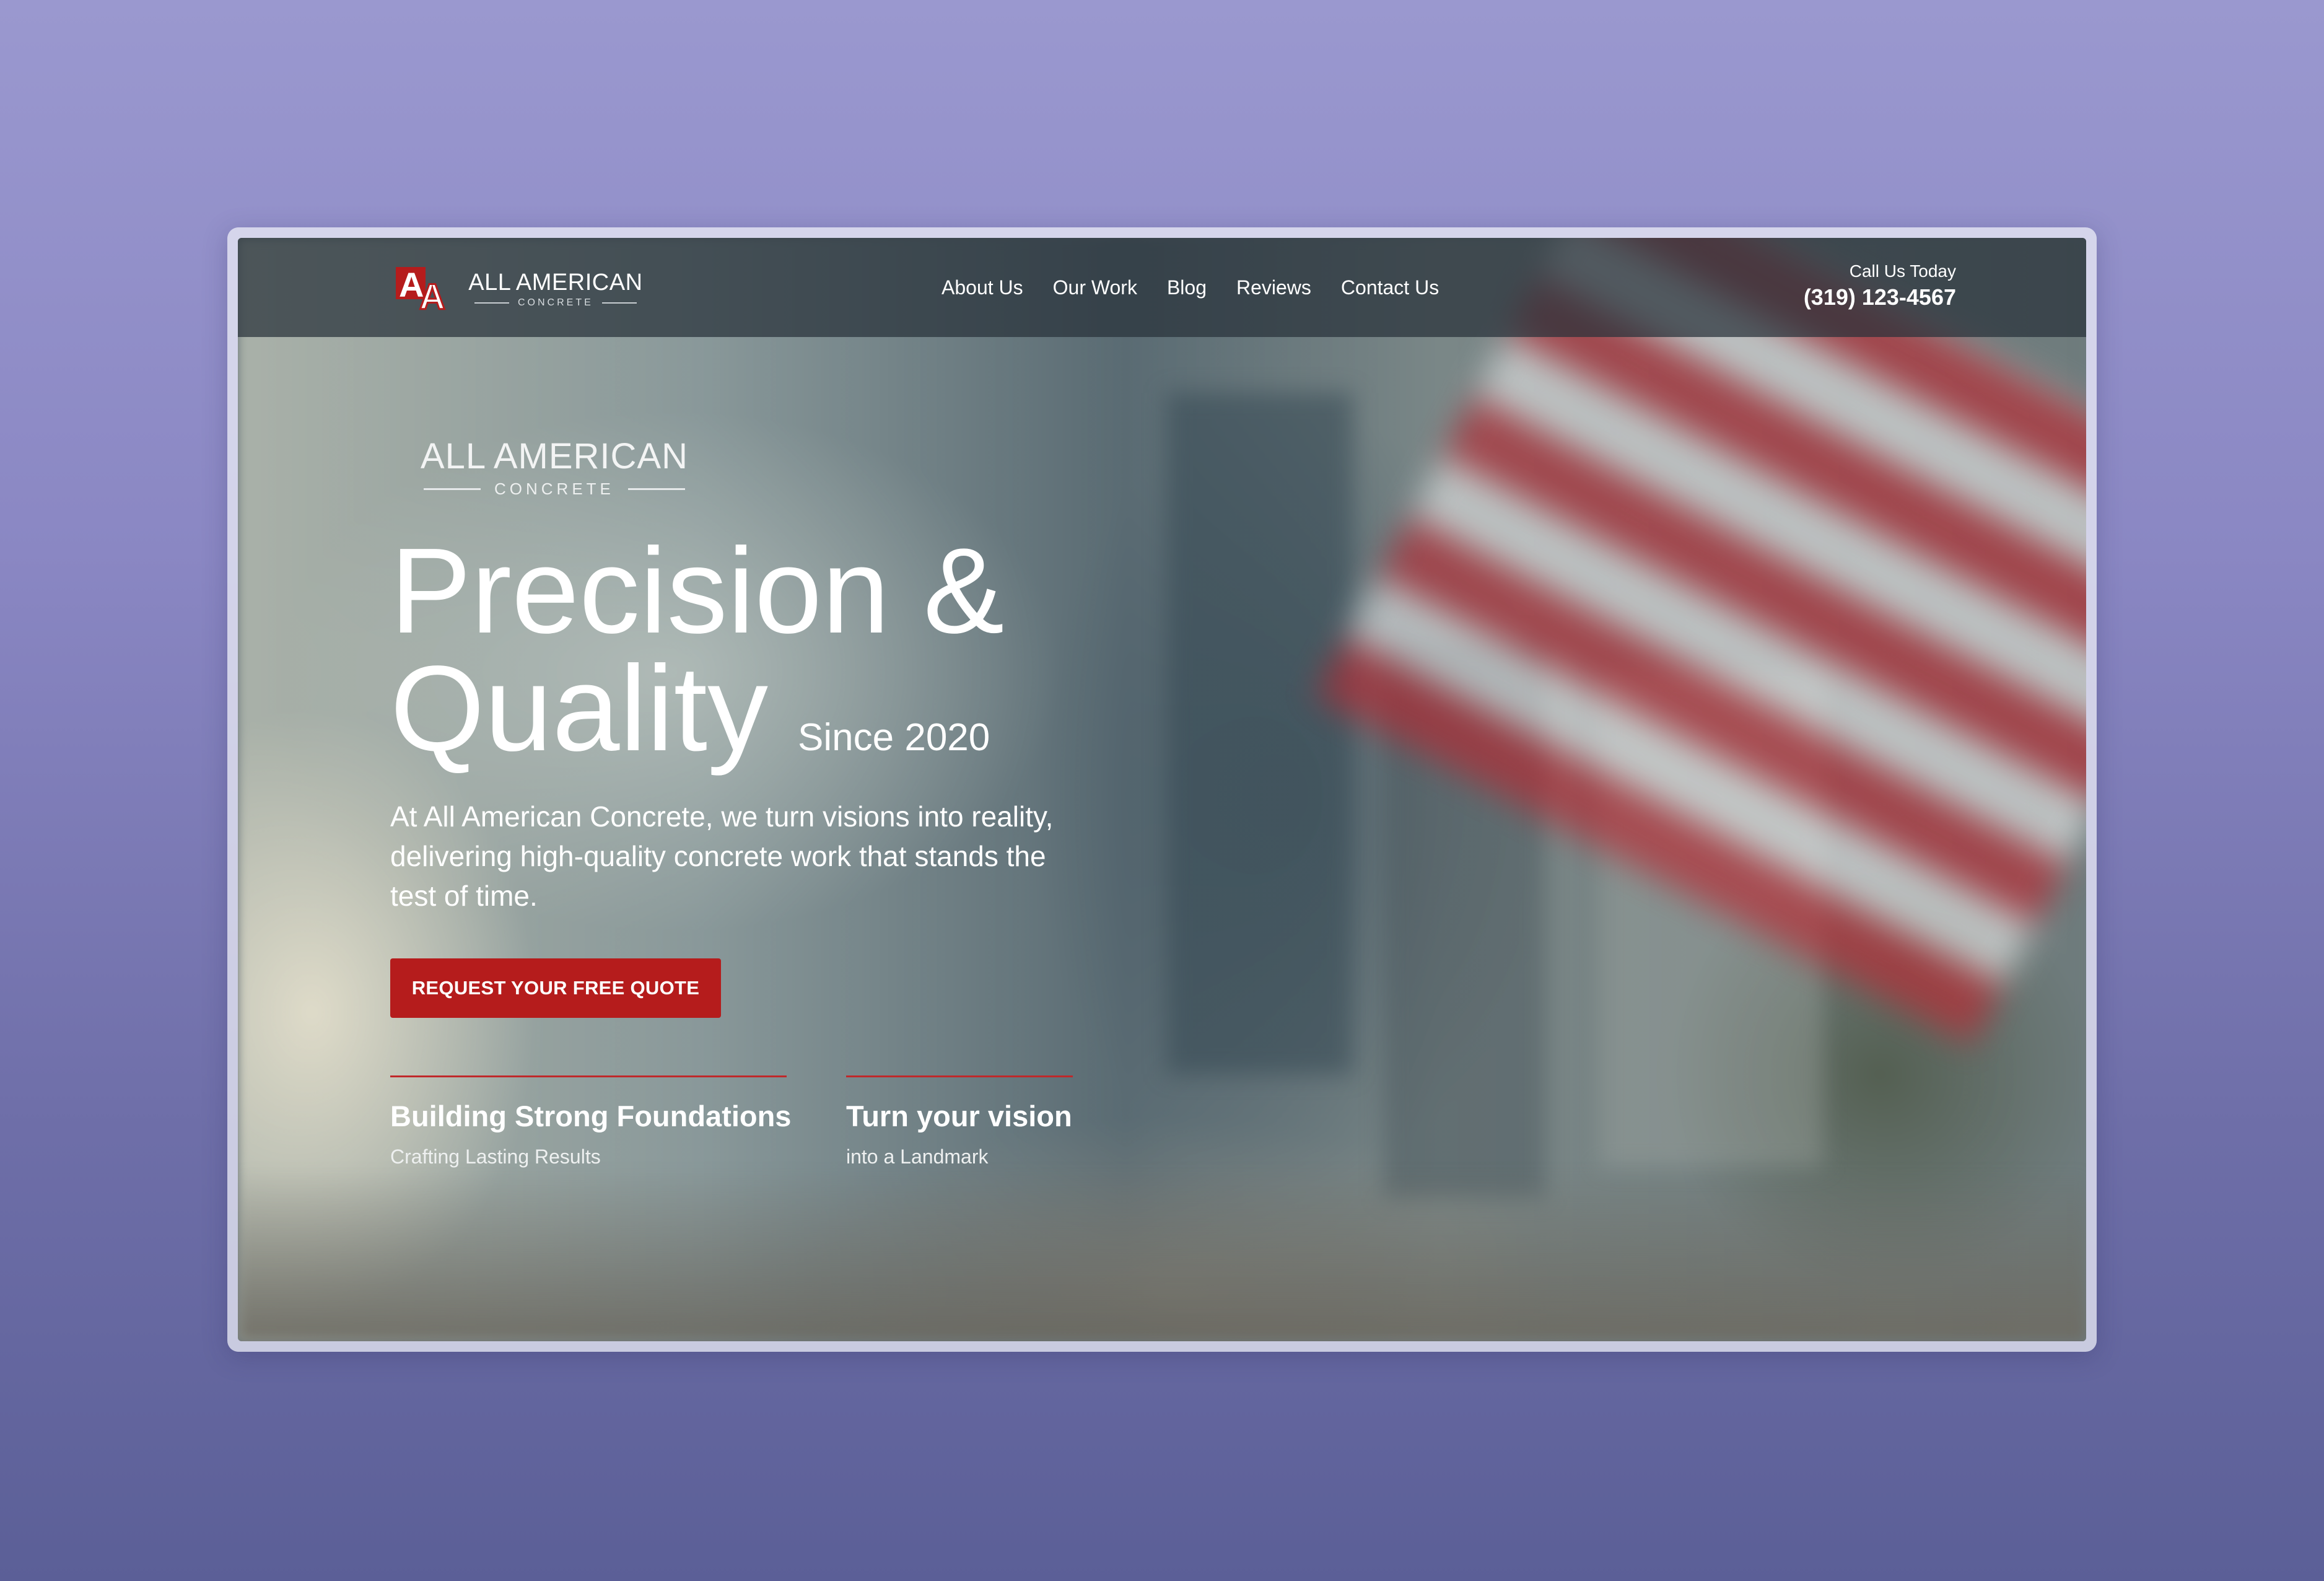 The height and width of the screenshot is (1581, 2324). Describe the element at coordinates (1880, 297) in the screenshot. I see `phone-link: (319) 123-4567` at that location.